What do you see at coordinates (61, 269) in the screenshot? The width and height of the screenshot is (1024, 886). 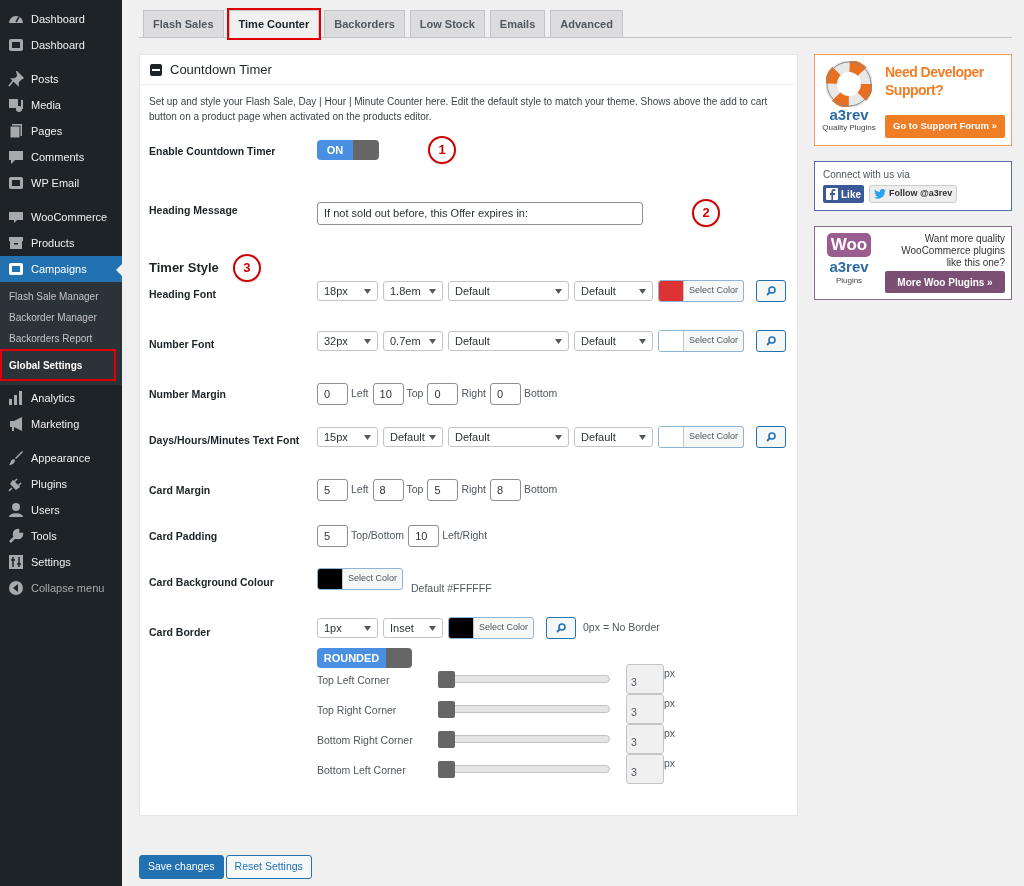 I see `menu-item: Campaigns` at bounding box center [61, 269].